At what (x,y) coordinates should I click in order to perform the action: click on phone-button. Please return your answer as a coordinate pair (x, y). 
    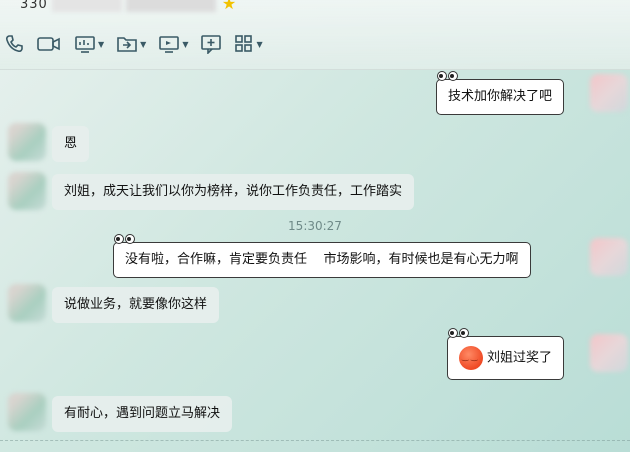
    Looking at the image, I should click on (14, 44).